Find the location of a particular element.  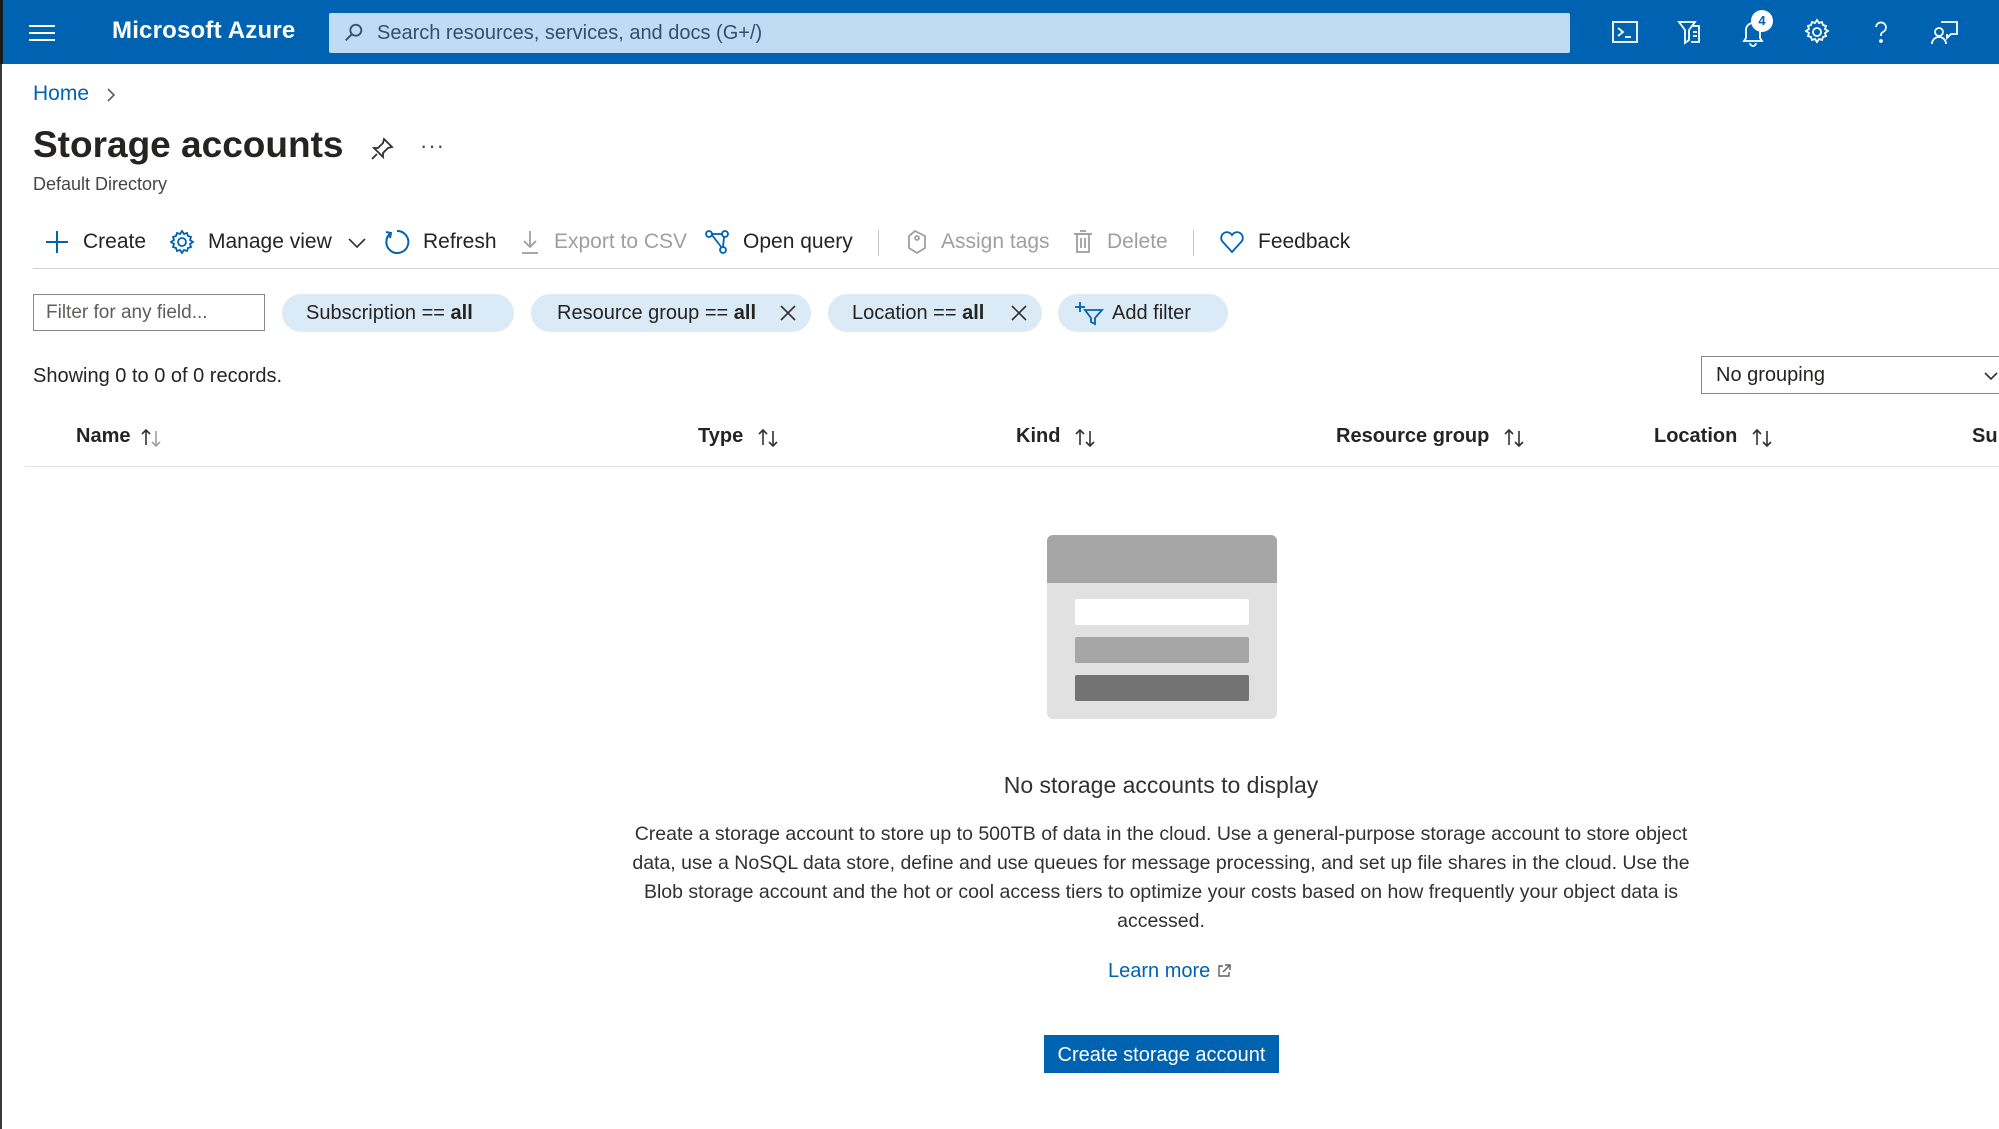

external-link-icon is located at coordinates (1224, 970).